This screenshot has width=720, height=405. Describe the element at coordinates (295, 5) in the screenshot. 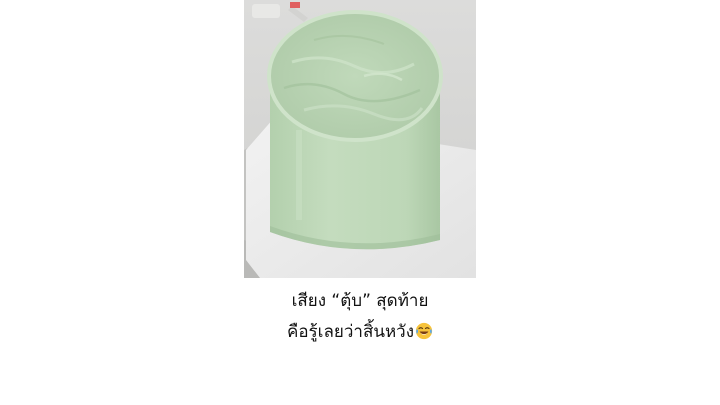

I see `red-object` at that location.